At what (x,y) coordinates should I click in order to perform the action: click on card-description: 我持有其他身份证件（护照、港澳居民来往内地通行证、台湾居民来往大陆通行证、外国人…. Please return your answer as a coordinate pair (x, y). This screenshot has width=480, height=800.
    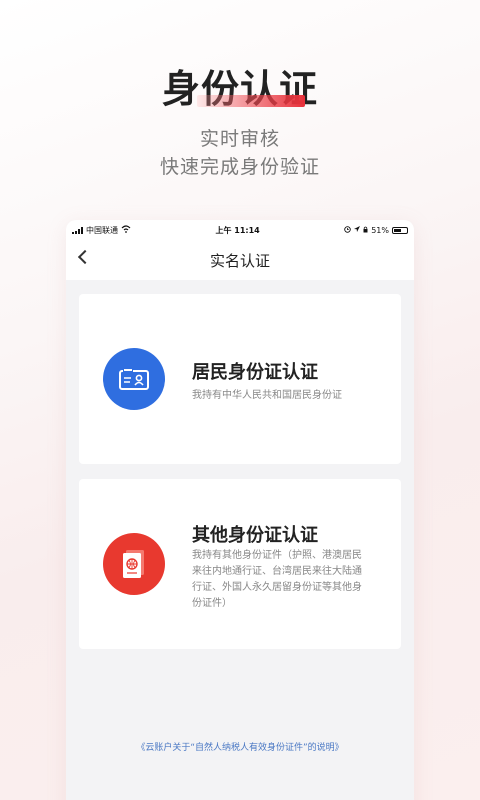
    Looking at the image, I should click on (277, 579).